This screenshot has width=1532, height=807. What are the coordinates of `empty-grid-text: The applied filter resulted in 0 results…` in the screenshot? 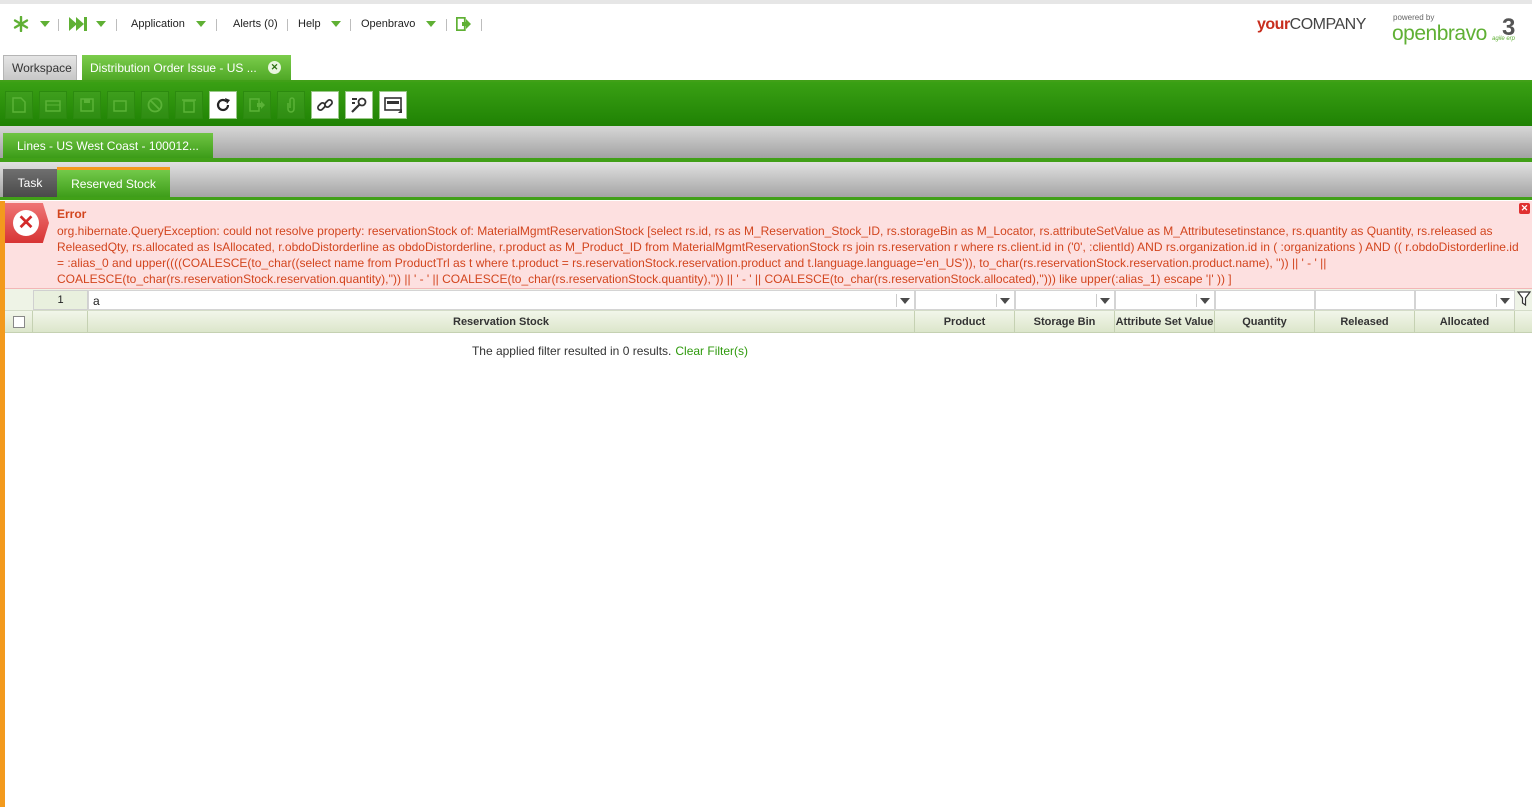 It's located at (571, 351).